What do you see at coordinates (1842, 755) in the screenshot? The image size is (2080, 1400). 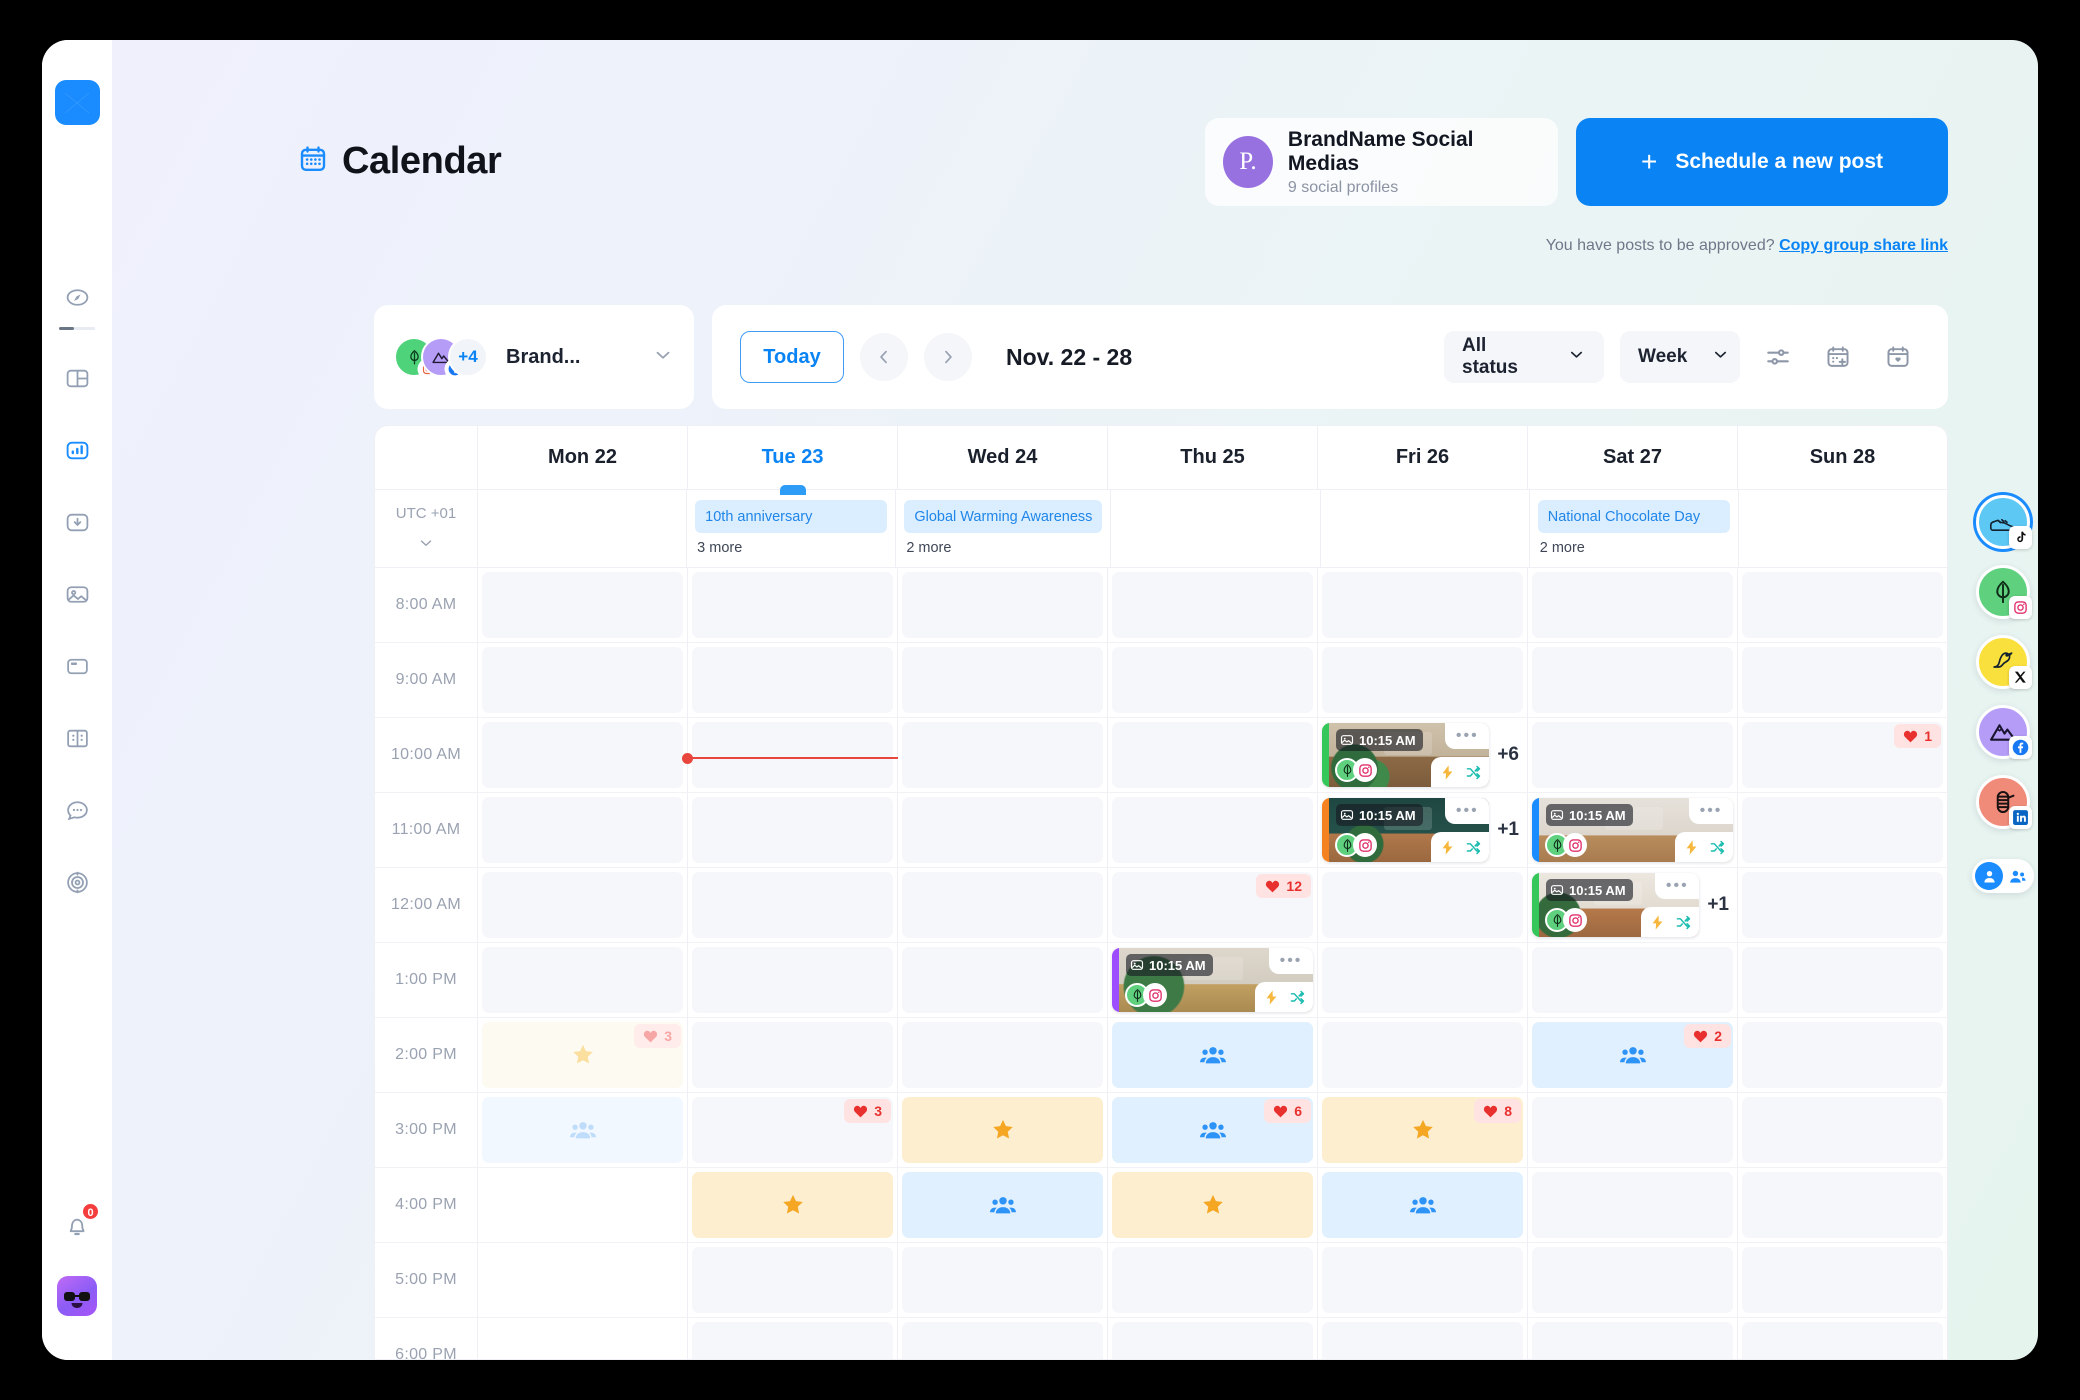 I see `calendar-cell: 1` at bounding box center [1842, 755].